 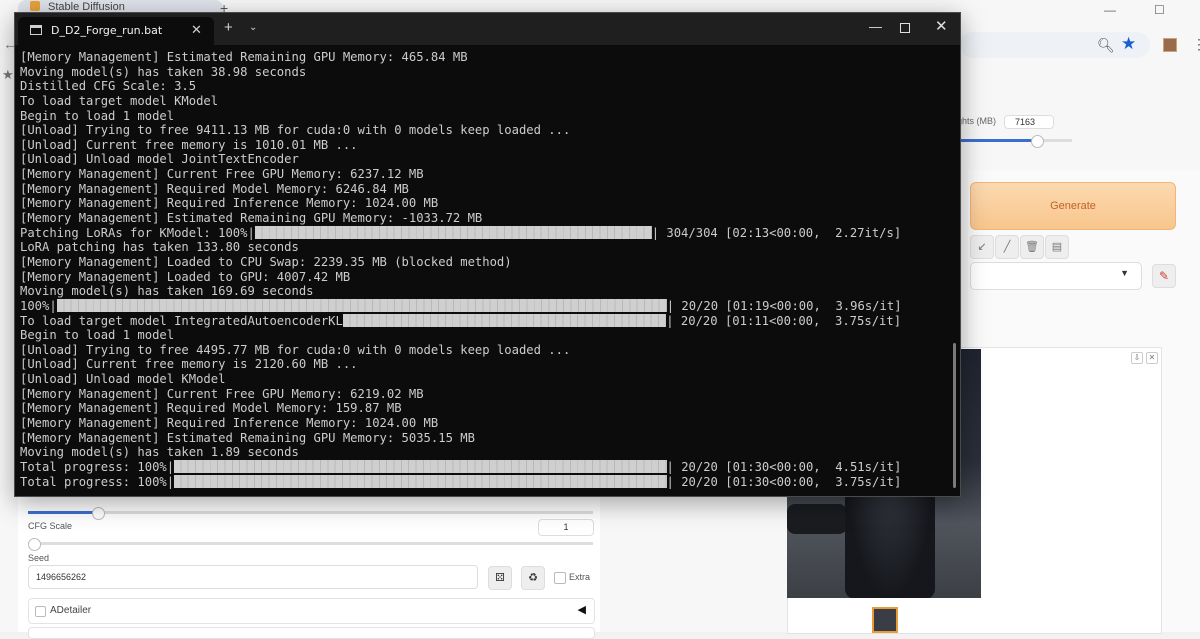 I want to click on extra-label: Extra, so click(x=580, y=577).